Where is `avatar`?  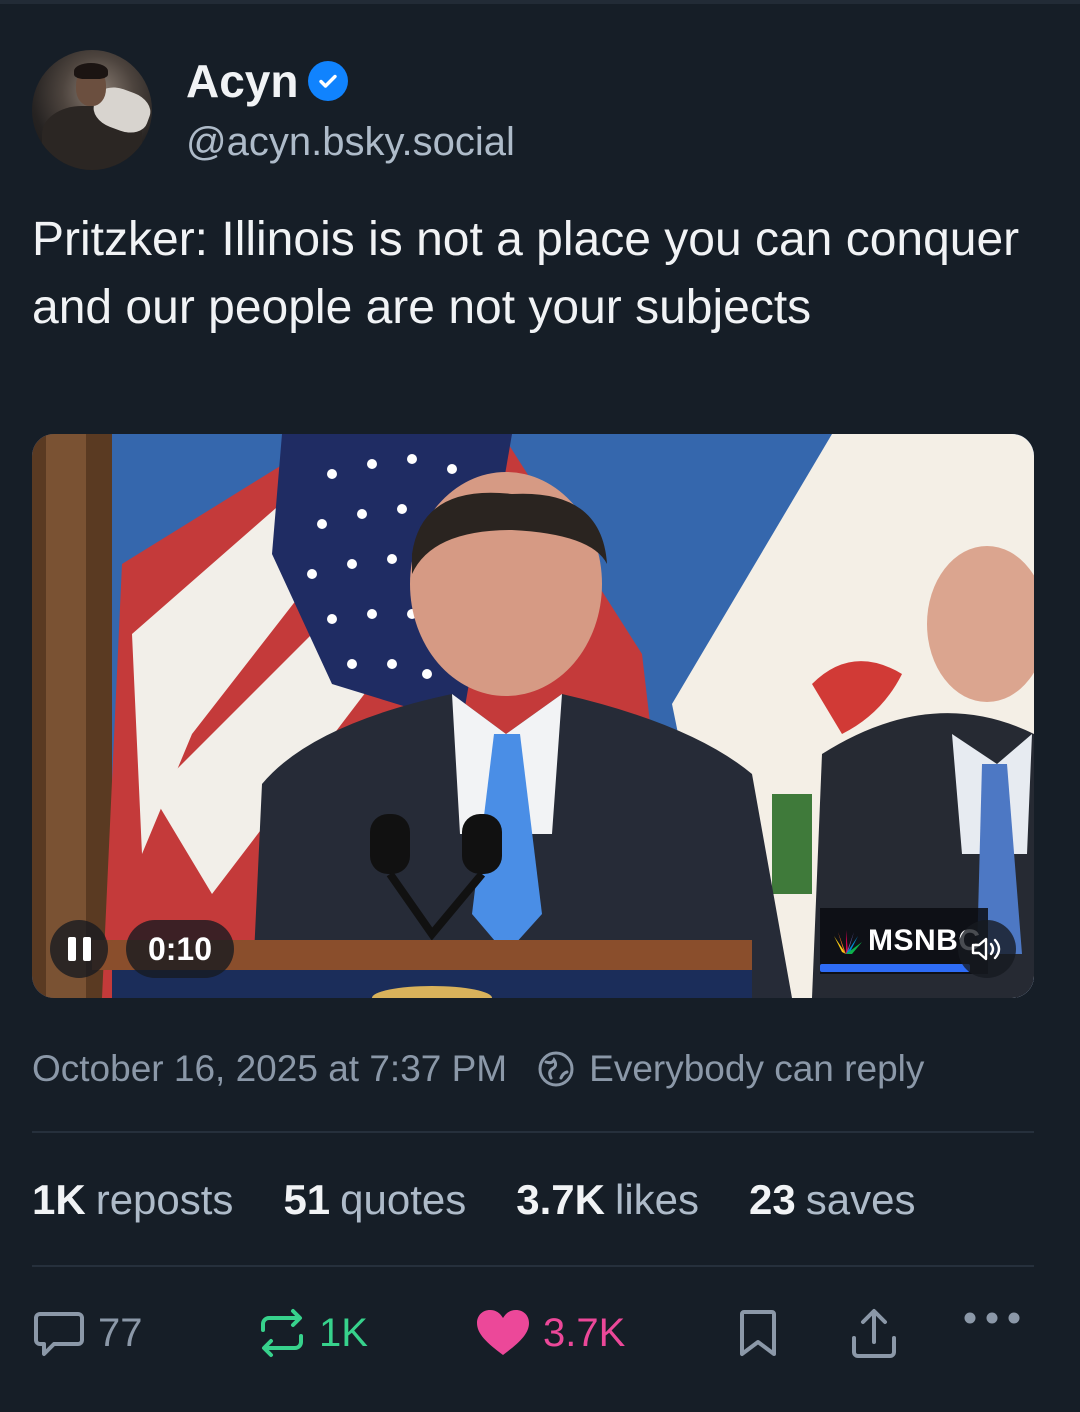
avatar is located at coordinates (92, 110).